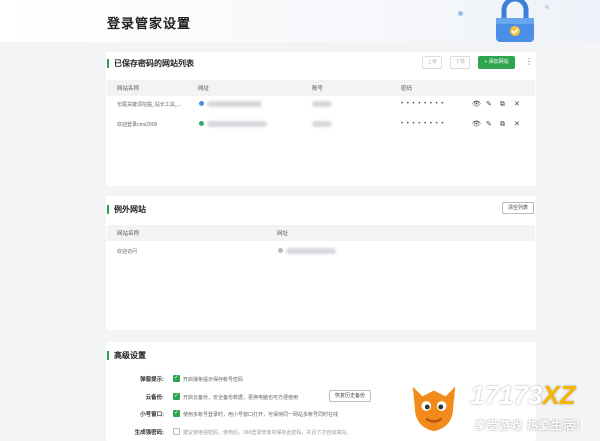 This screenshot has width=600, height=441. What do you see at coordinates (126, 355) in the screenshot?
I see `advanced-settings-title: 高级设置` at bounding box center [126, 355].